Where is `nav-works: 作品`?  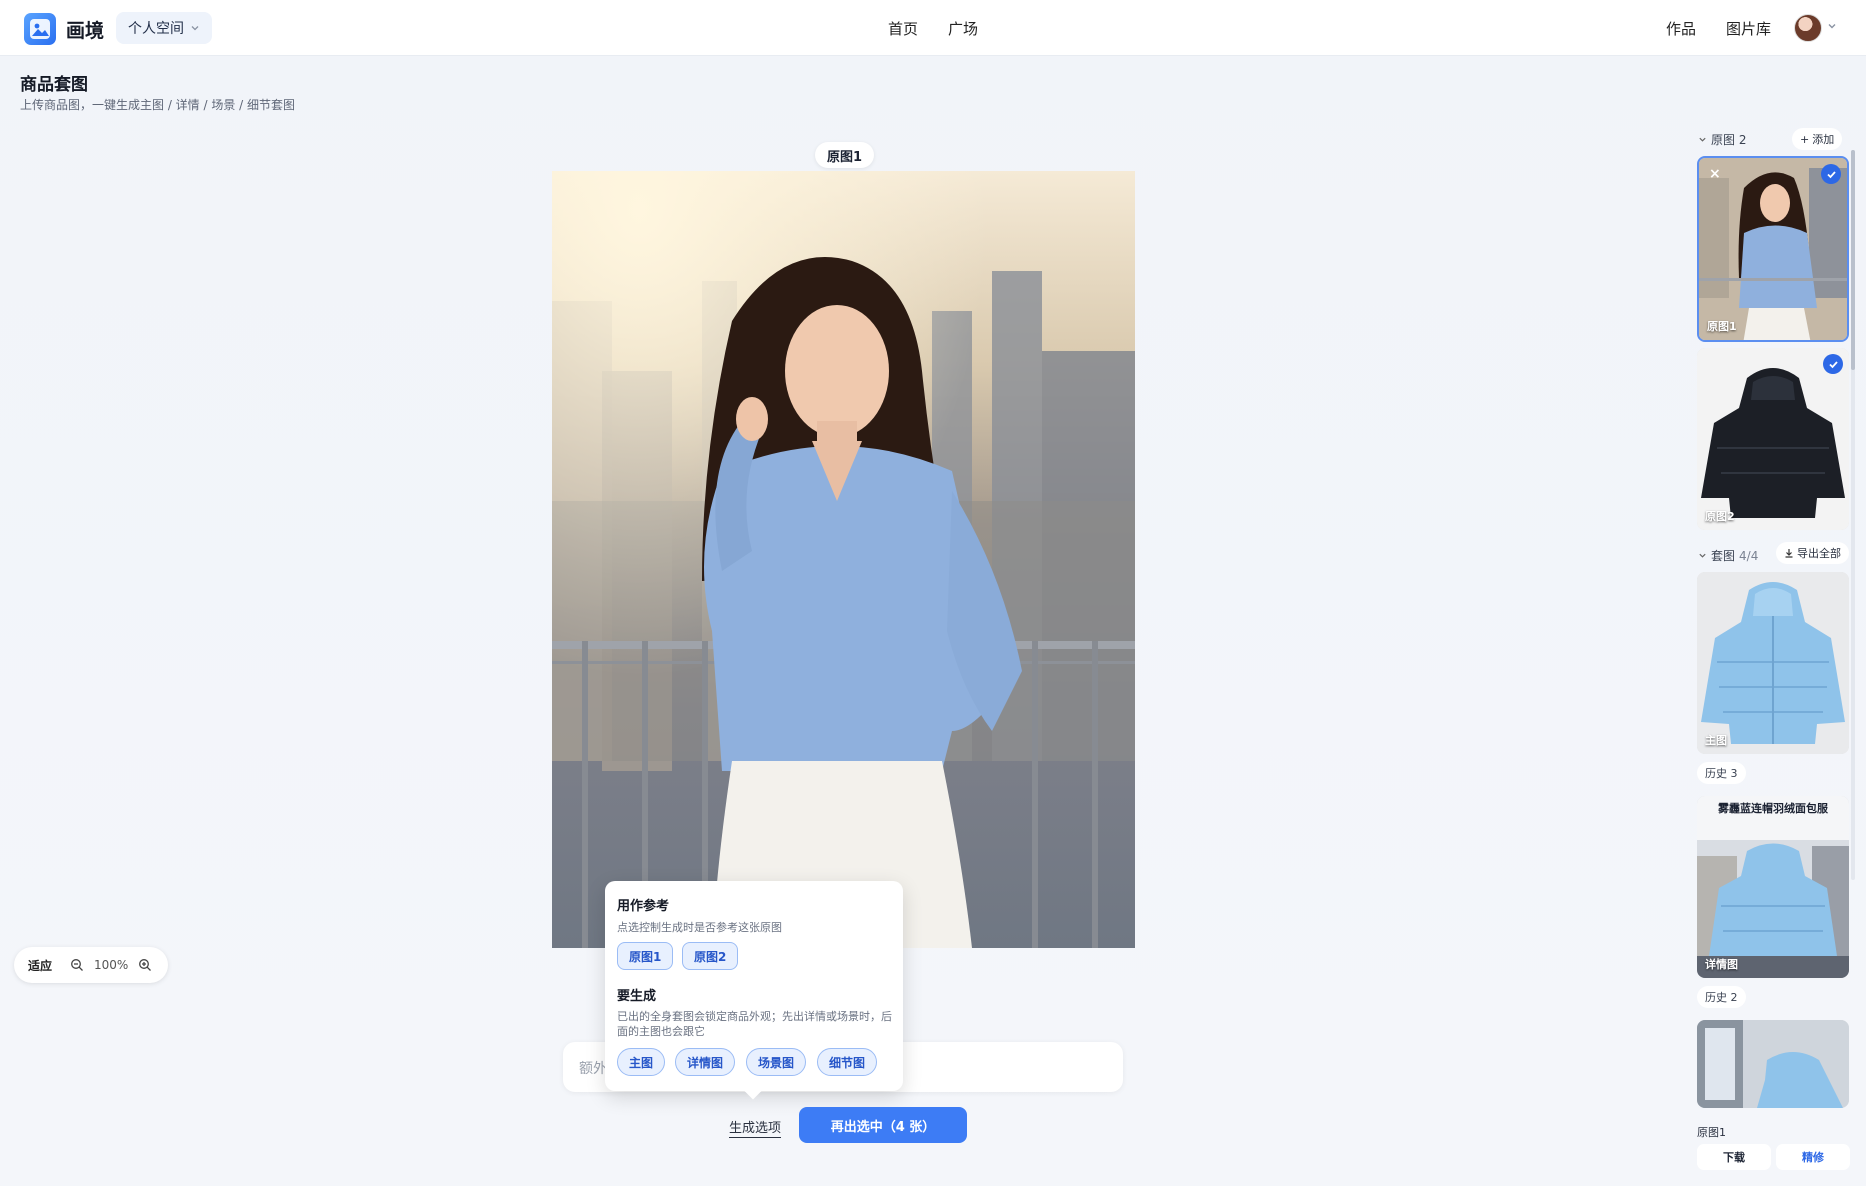
nav-works: 作品 is located at coordinates (1681, 28).